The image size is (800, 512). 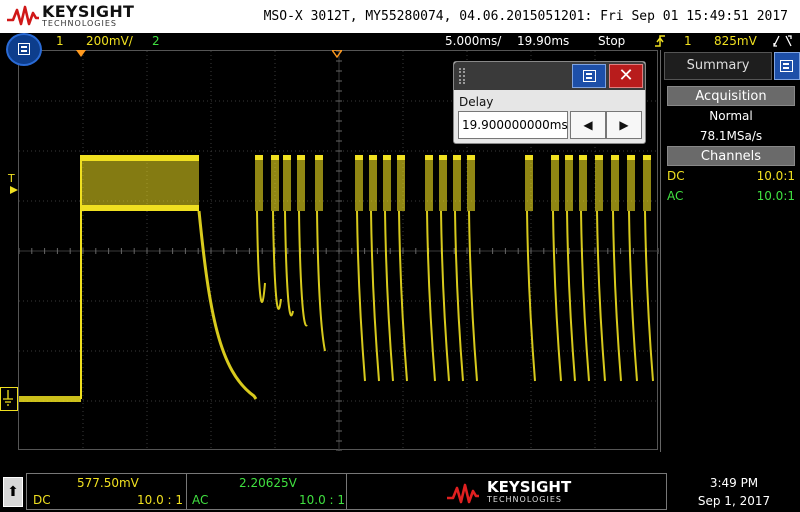 I want to click on delay-dialog: ✕ Delay 19.900000000ms ◀ ▶, so click(x=549, y=102).